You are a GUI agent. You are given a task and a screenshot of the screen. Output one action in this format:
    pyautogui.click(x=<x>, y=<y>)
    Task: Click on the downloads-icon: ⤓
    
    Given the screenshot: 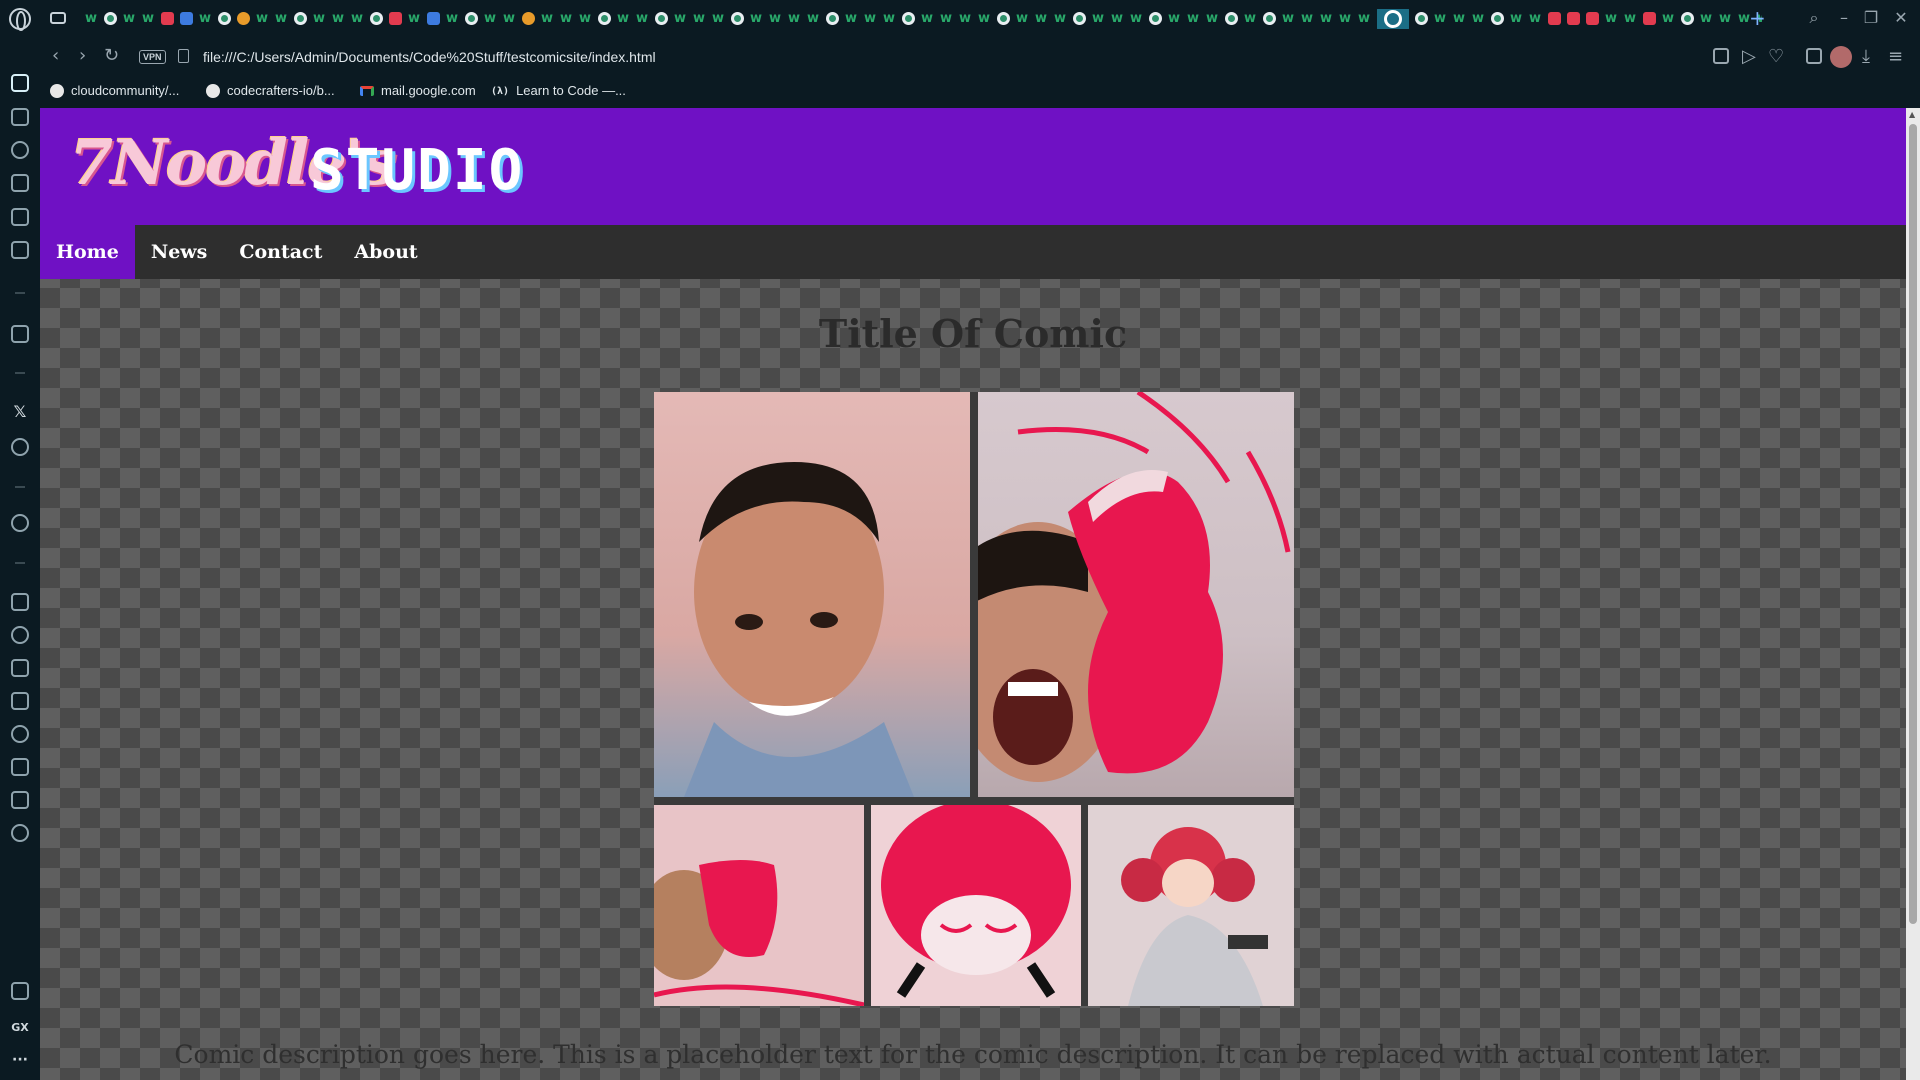 What is the action you would take?
    pyautogui.click(x=1866, y=57)
    